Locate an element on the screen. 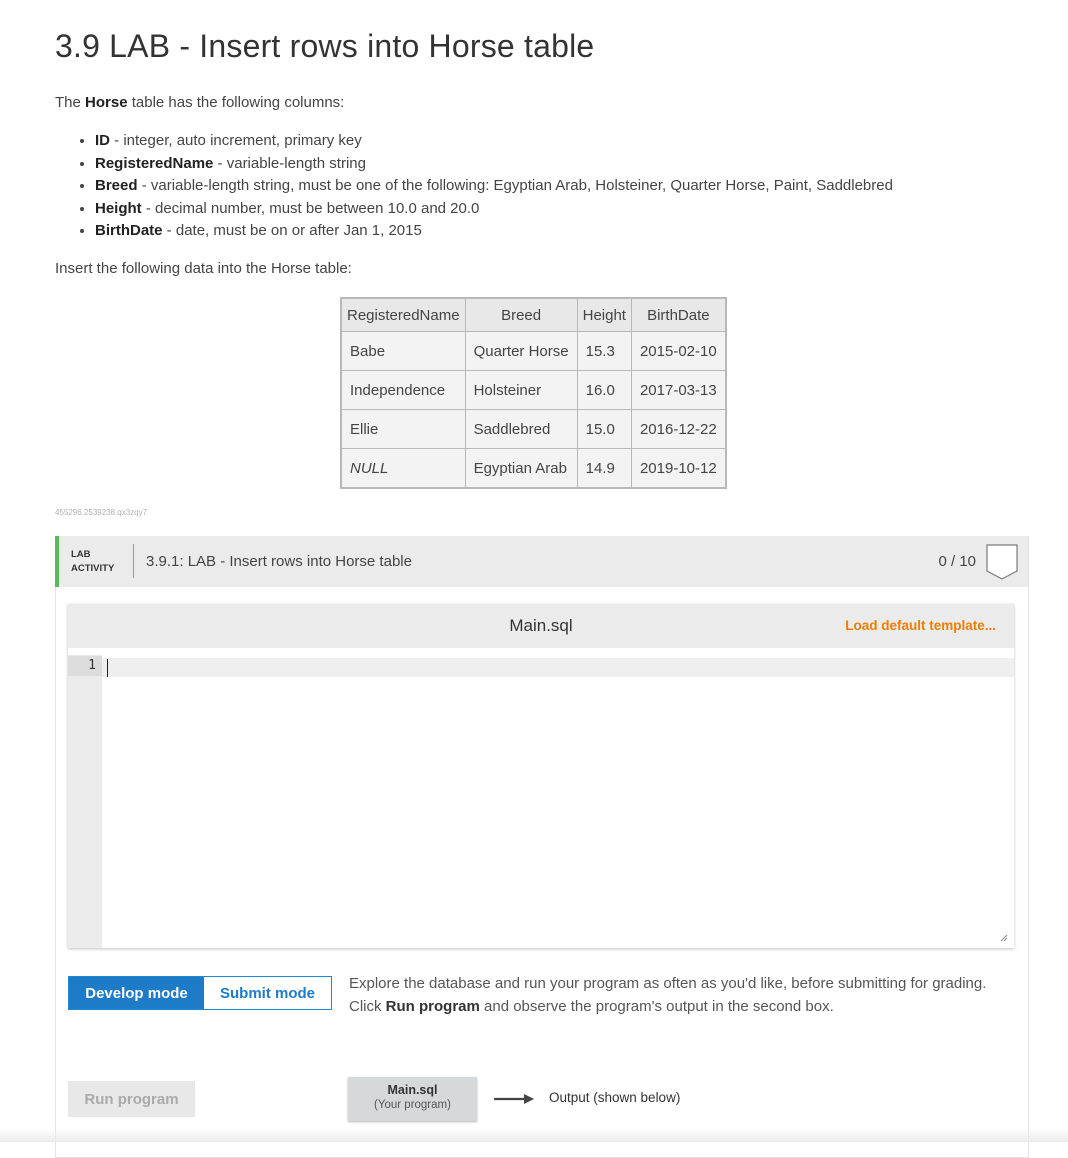 The width and height of the screenshot is (1068, 1158). table-cell: 2016-12-22 is located at coordinates (678, 429).